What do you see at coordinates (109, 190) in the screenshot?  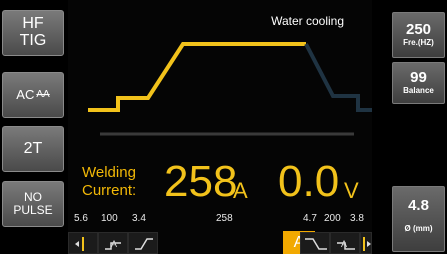 I see `current-label: Current:` at bounding box center [109, 190].